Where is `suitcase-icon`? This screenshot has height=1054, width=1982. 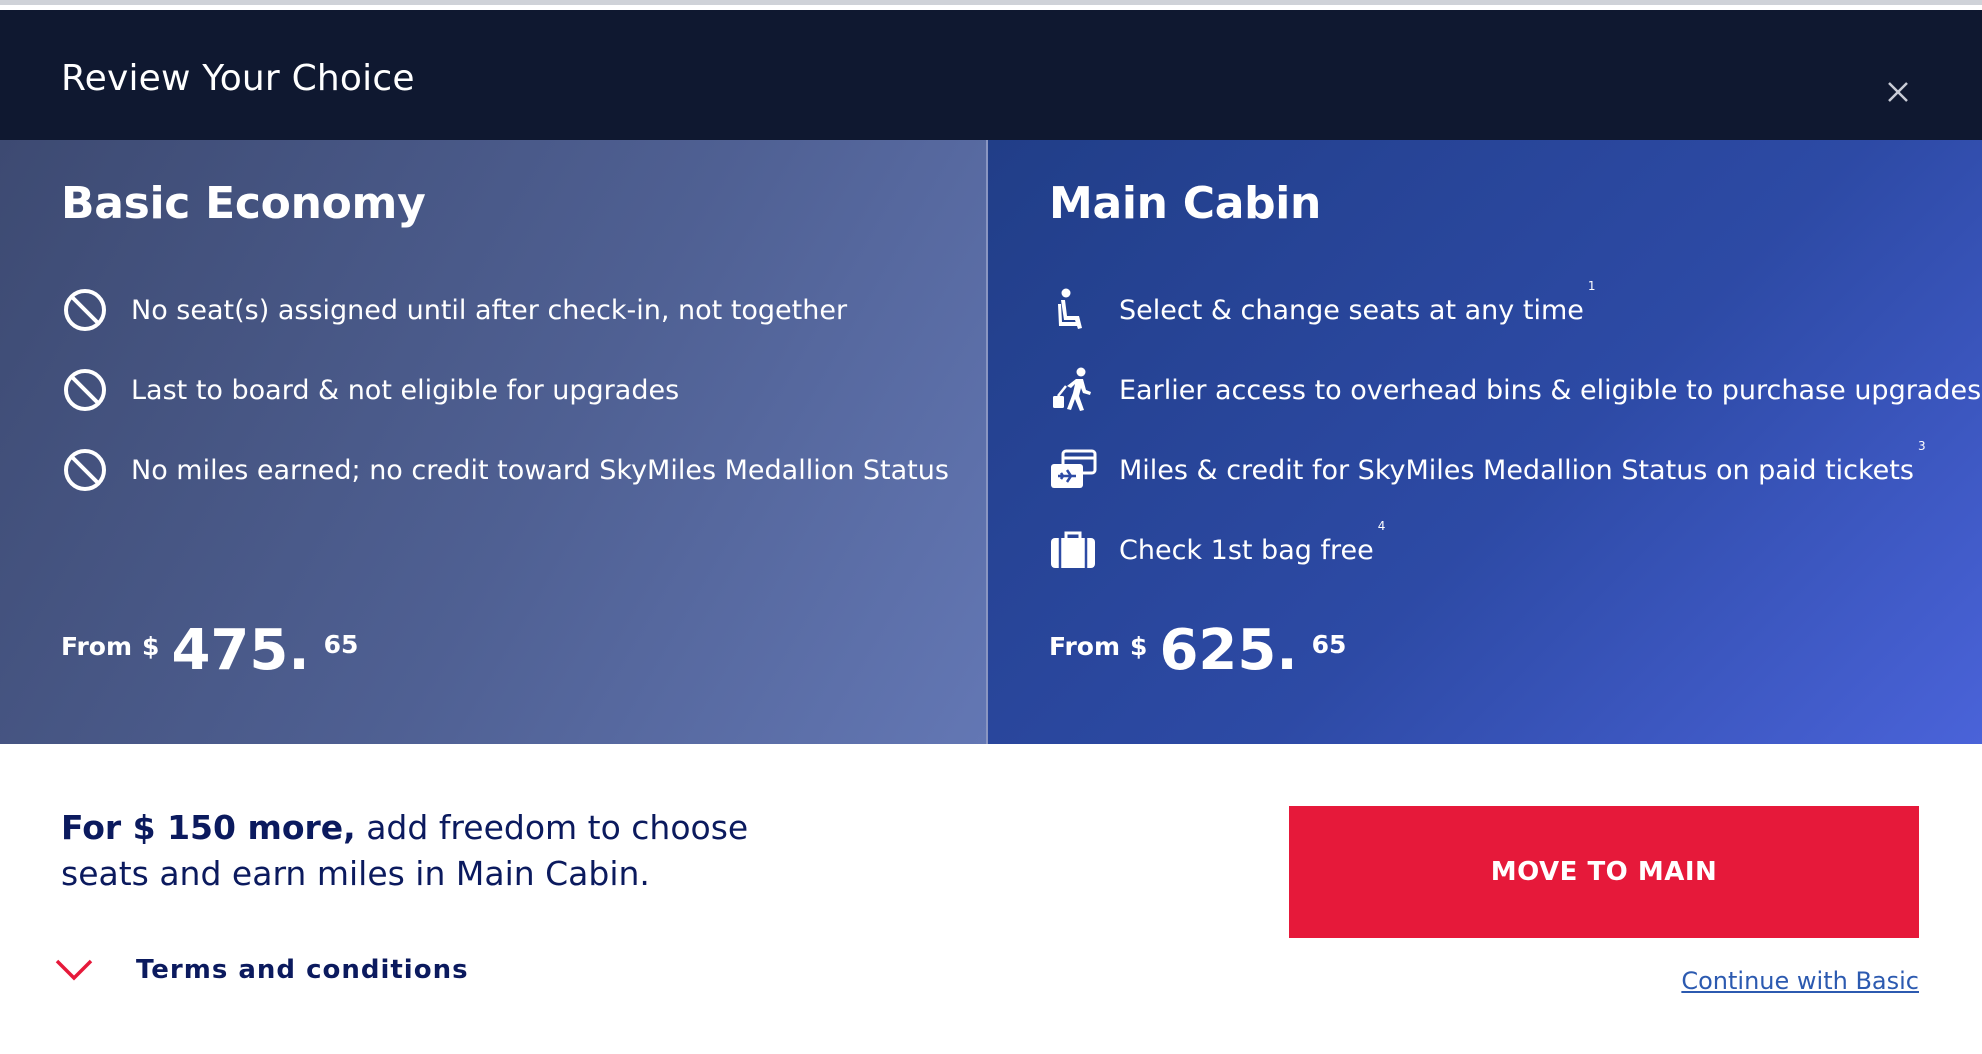
suitcase-icon is located at coordinates (1073, 550).